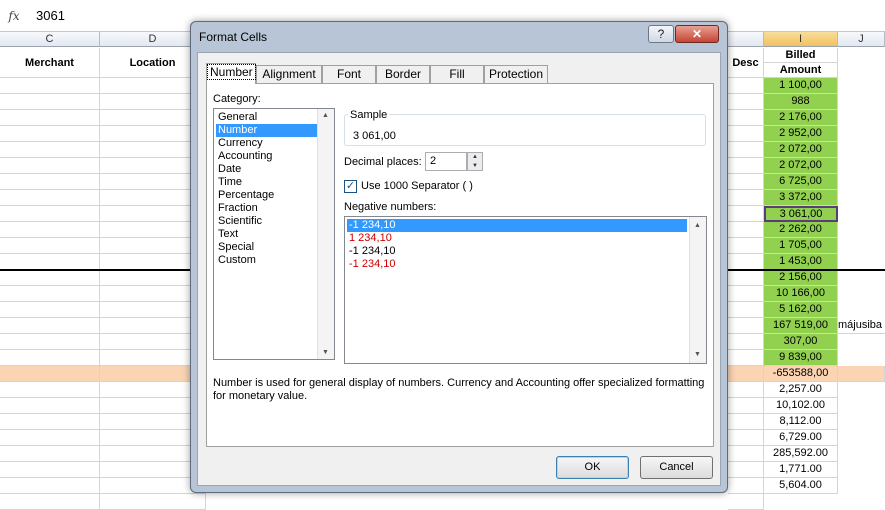 The width and height of the screenshot is (885, 510). I want to click on tab-alignment: Alignment, so click(289, 74).